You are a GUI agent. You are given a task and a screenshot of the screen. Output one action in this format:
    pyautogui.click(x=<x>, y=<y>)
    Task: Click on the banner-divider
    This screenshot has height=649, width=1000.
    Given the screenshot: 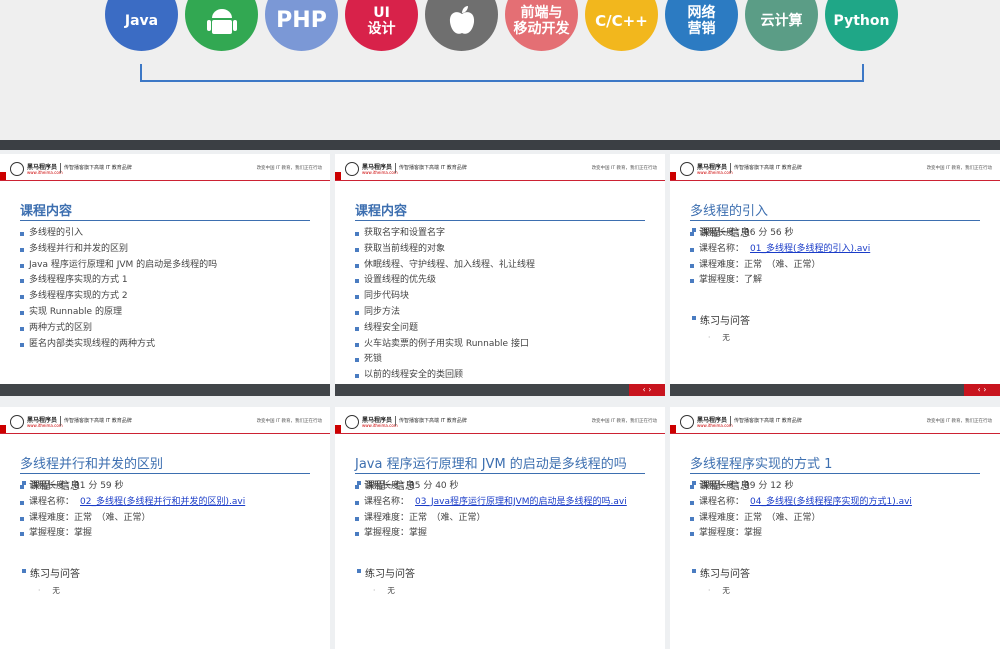 What is the action you would take?
    pyautogui.click(x=500, y=145)
    